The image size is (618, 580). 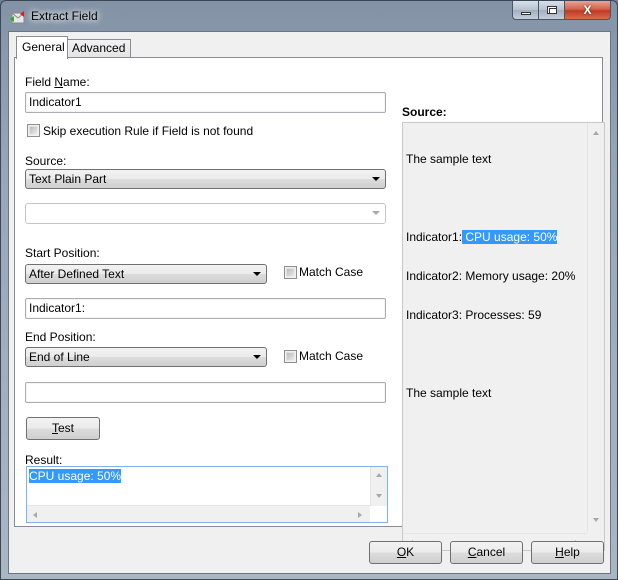 I want to click on cancel-button: Cancel, so click(x=486, y=552).